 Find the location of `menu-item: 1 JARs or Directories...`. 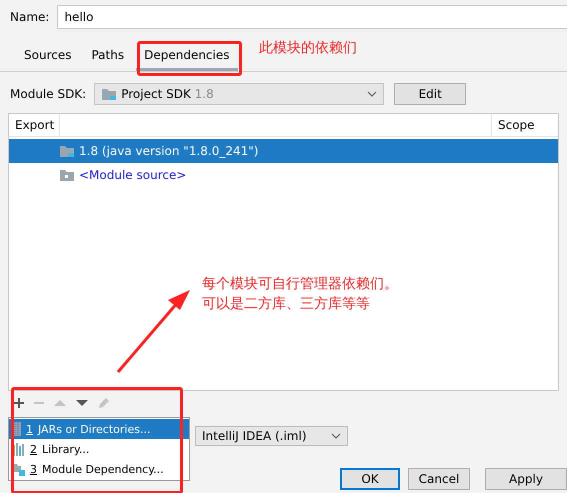

menu-item: 1 JARs or Directories... is located at coordinates (99, 429).